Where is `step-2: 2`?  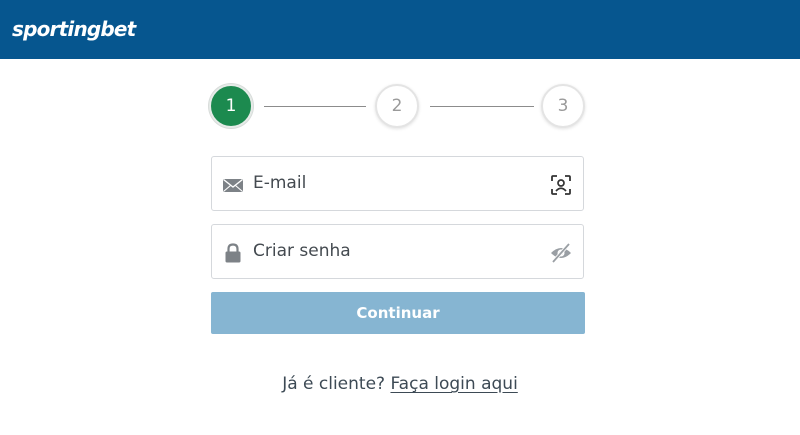 step-2: 2 is located at coordinates (397, 106).